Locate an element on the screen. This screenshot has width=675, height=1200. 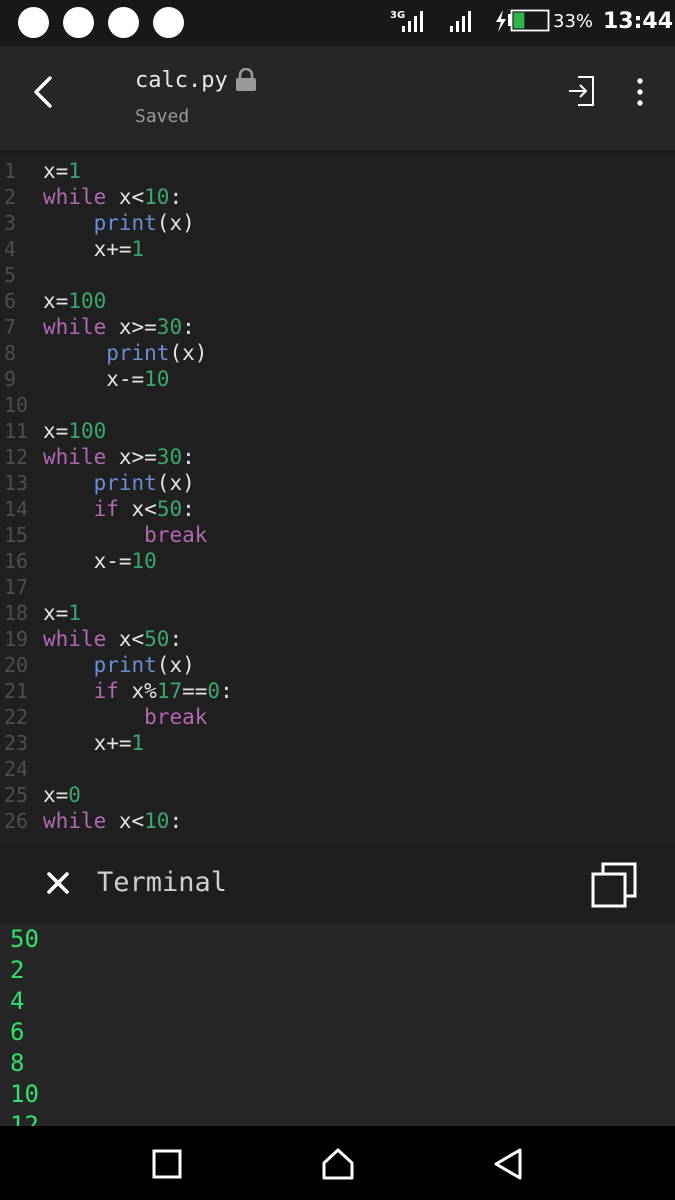
line-number: 7 is located at coordinates (10, 327).